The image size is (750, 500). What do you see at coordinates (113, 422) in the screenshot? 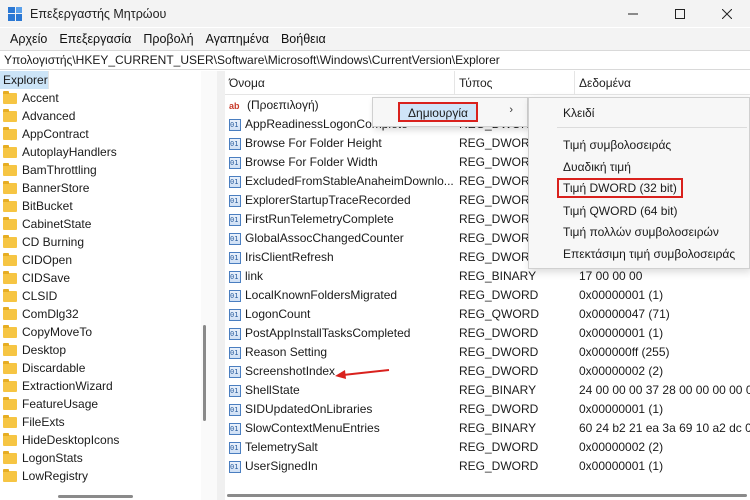
I see `tree-item: FileExts` at bounding box center [113, 422].